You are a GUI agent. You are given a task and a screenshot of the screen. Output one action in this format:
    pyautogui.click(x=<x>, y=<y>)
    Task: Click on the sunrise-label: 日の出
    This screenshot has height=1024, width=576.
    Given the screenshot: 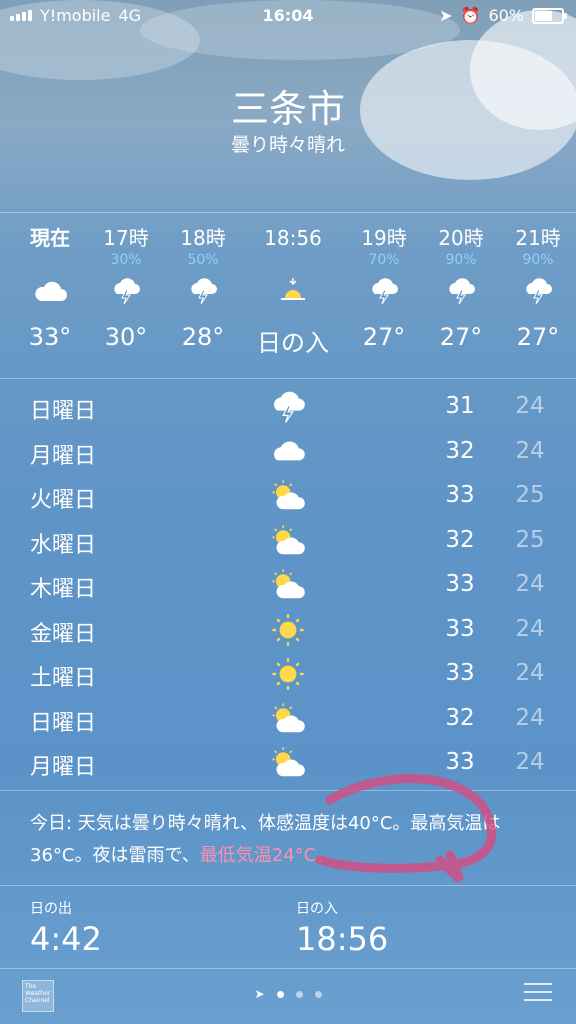 What is the action you would take?
    pyautogui.click(x=51, y=909)
    